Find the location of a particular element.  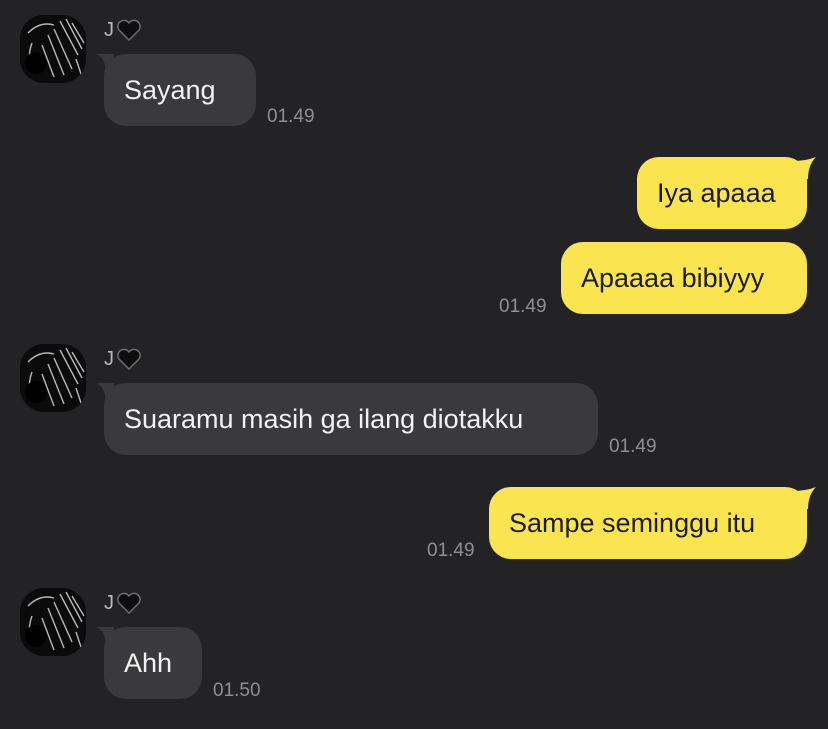

message-bubble-outgoing: Apaaaa bibiyyy is located at coordinates (684, 278).